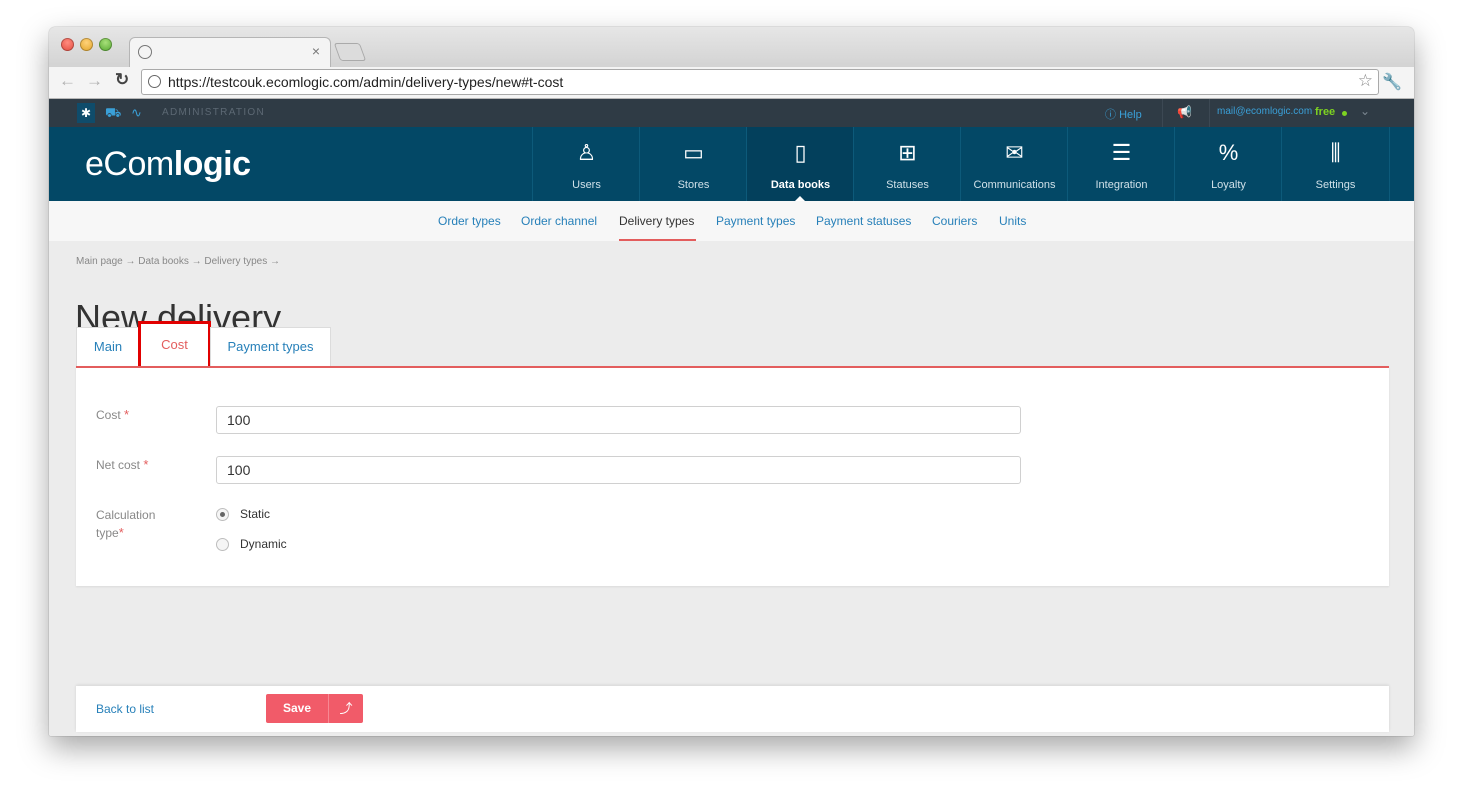 This screenshot has height=807, width=1463. What do you see at coordinates (1130, 115) in the screenshot?
I see `help-label: Help` at bounding box center [1130, 115].